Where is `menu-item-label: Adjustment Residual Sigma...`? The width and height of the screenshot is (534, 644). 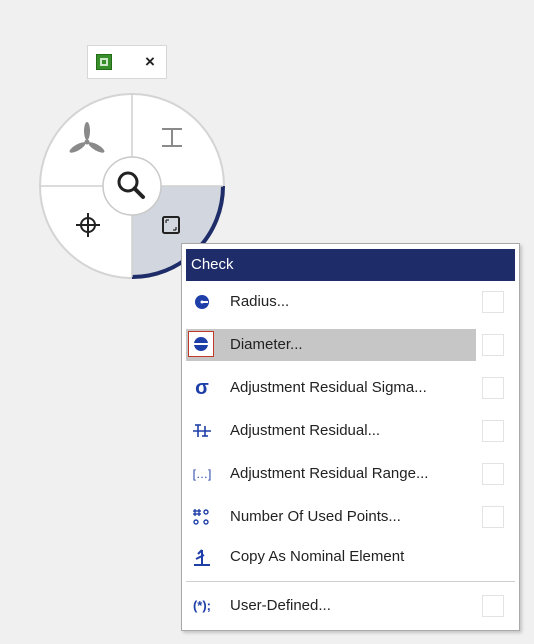
menu-item-label: Adjustment Residual Sigma... is located at coordinates (328, 387).